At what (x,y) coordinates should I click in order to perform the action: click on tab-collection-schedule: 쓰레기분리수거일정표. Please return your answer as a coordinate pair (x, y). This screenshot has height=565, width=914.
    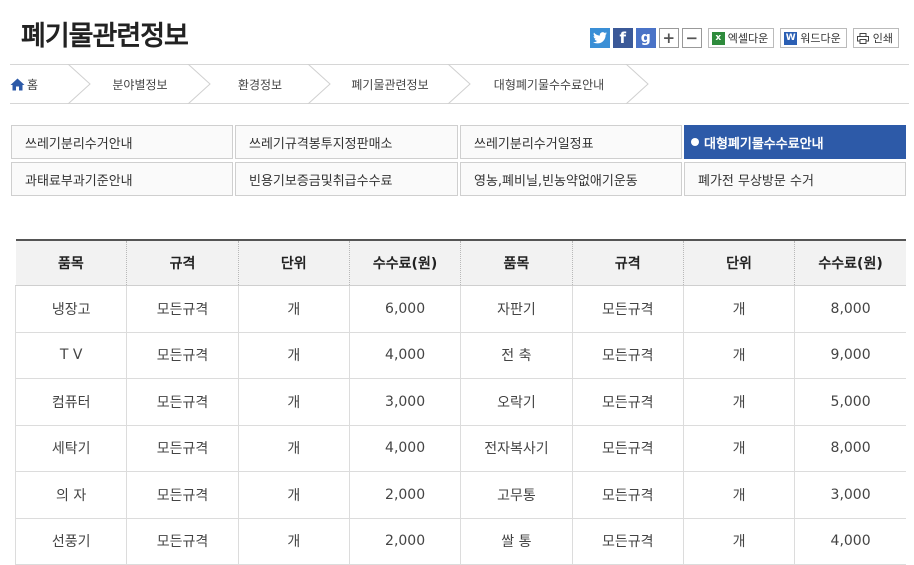
    Looking at the image, I should click on (571, 142).